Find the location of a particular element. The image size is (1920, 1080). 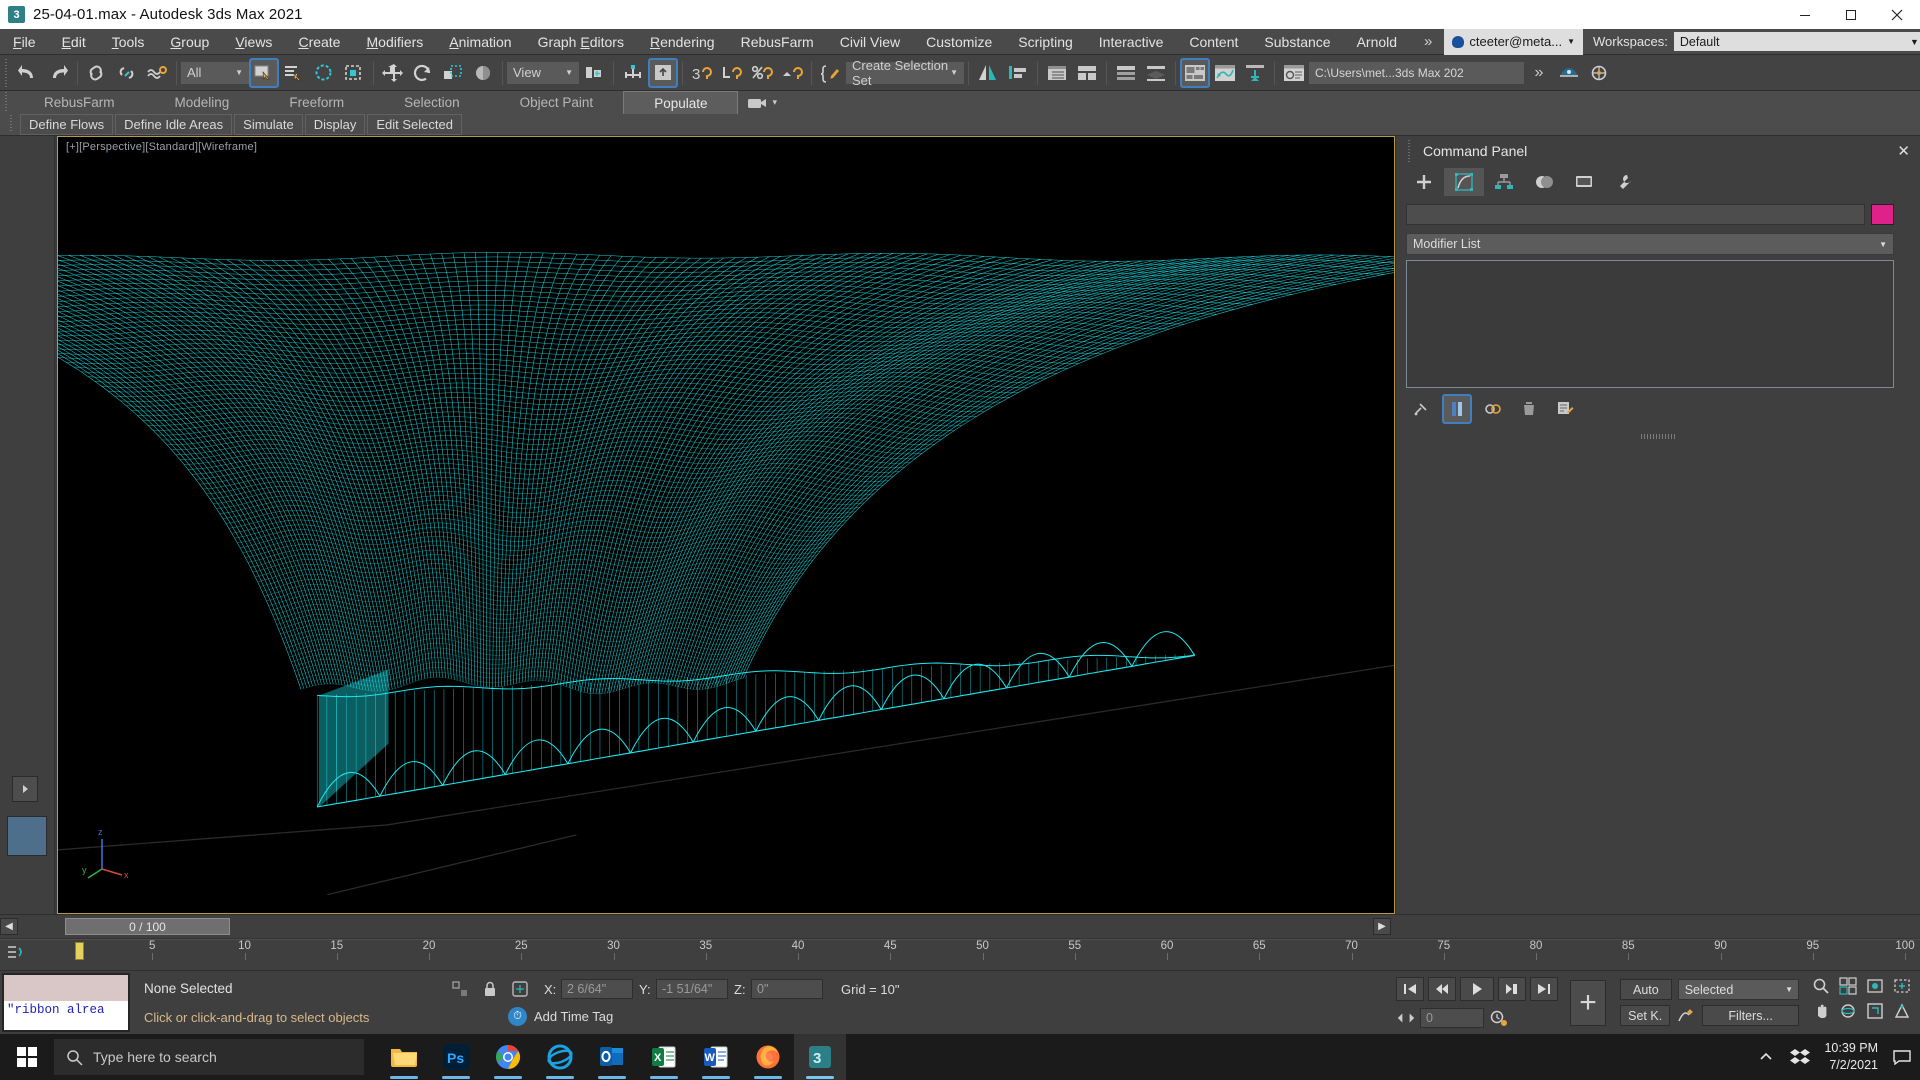

show-end-result-icon is located at coordinates (1457, 409).